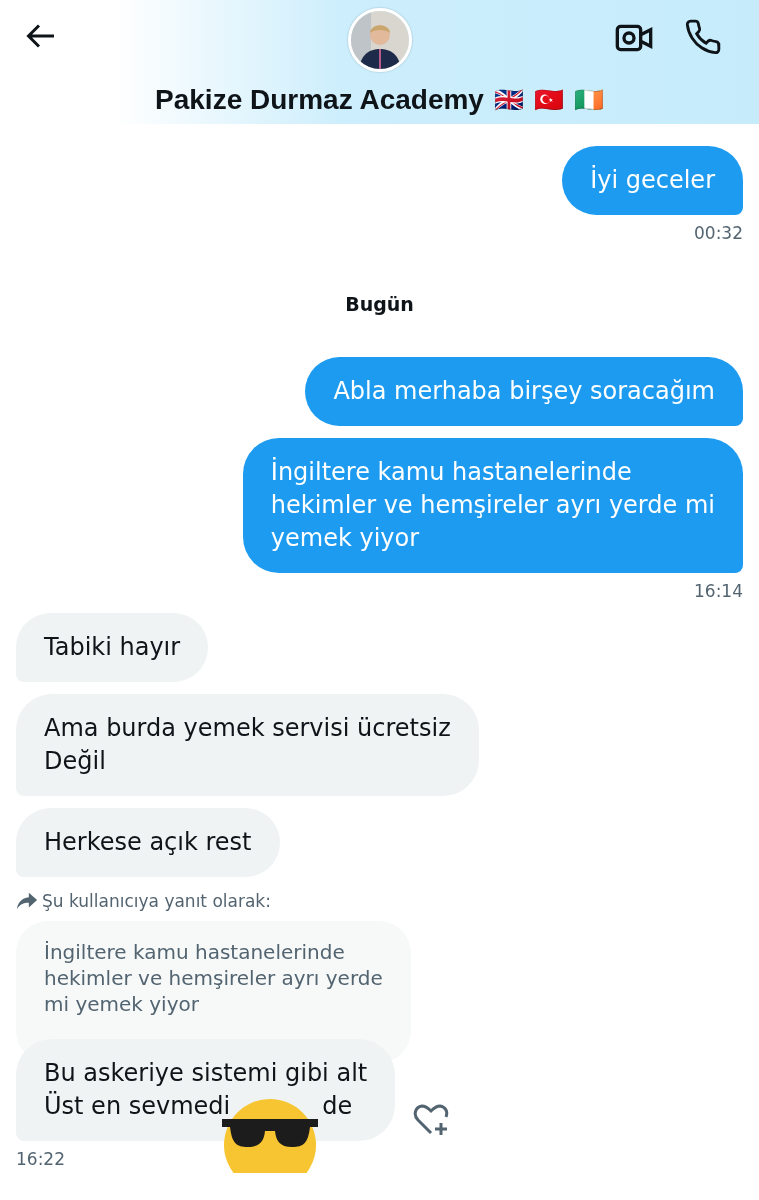 This screenshot has height=1200, width=759. What do you see at coordinates (148, 842) in the screenshot?
I see `message-bubble: Herkese açık rest` at bounding box center [148, 842].